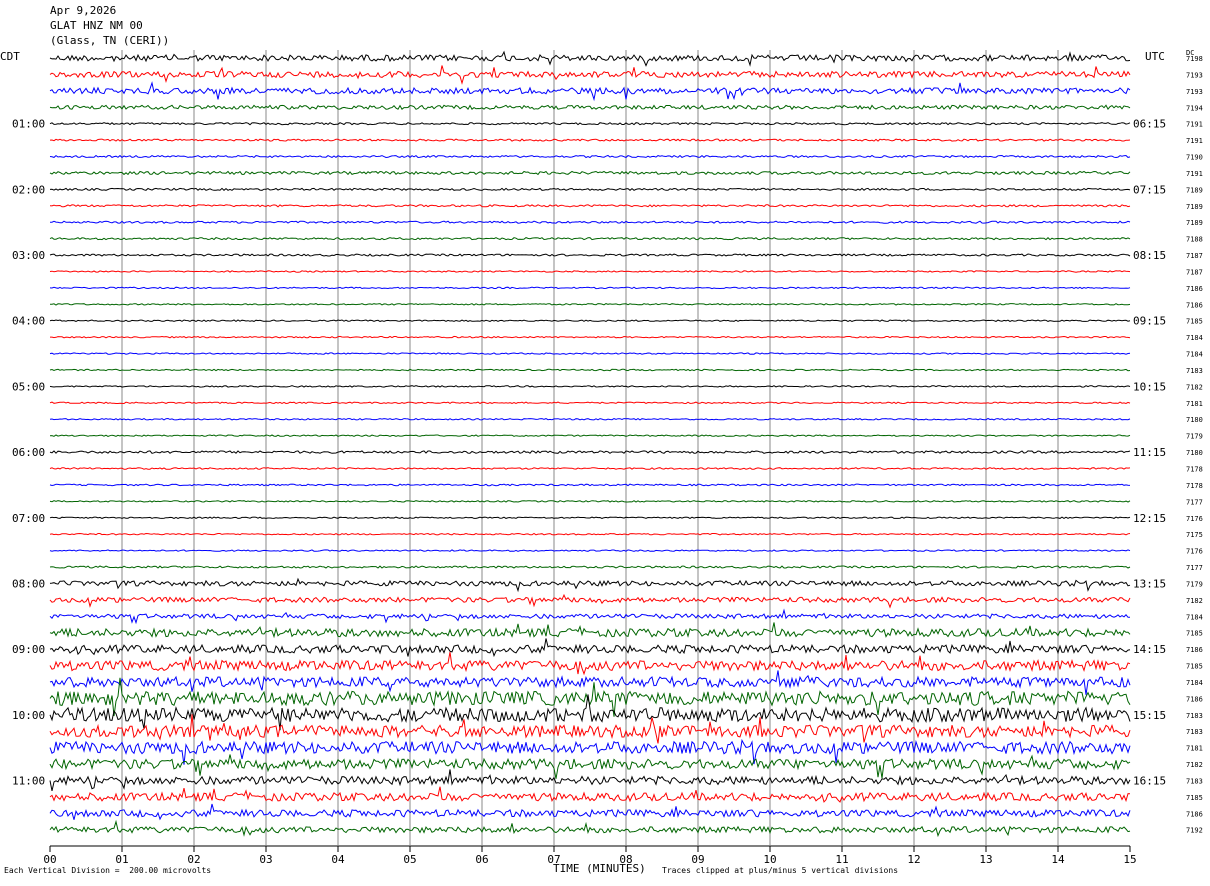 Image resolution: width=1210 pixels, height=886 pixels. Describe the element at coordinates (1149, 518) in the screenshot. I see `right-time-label: 12:15` at that location.